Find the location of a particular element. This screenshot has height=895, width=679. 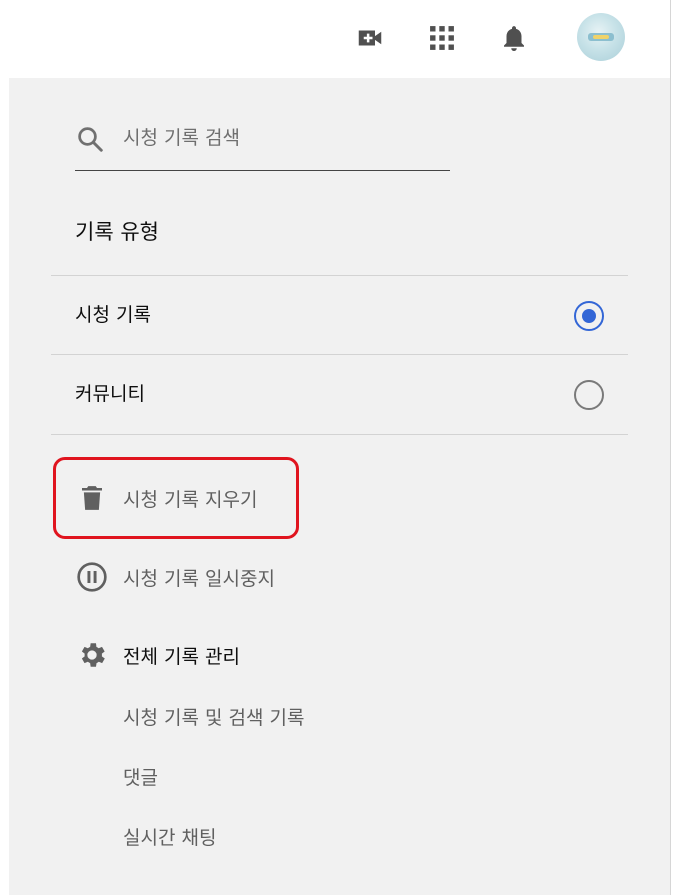

search-history-input is located at coordinates (283, 138).